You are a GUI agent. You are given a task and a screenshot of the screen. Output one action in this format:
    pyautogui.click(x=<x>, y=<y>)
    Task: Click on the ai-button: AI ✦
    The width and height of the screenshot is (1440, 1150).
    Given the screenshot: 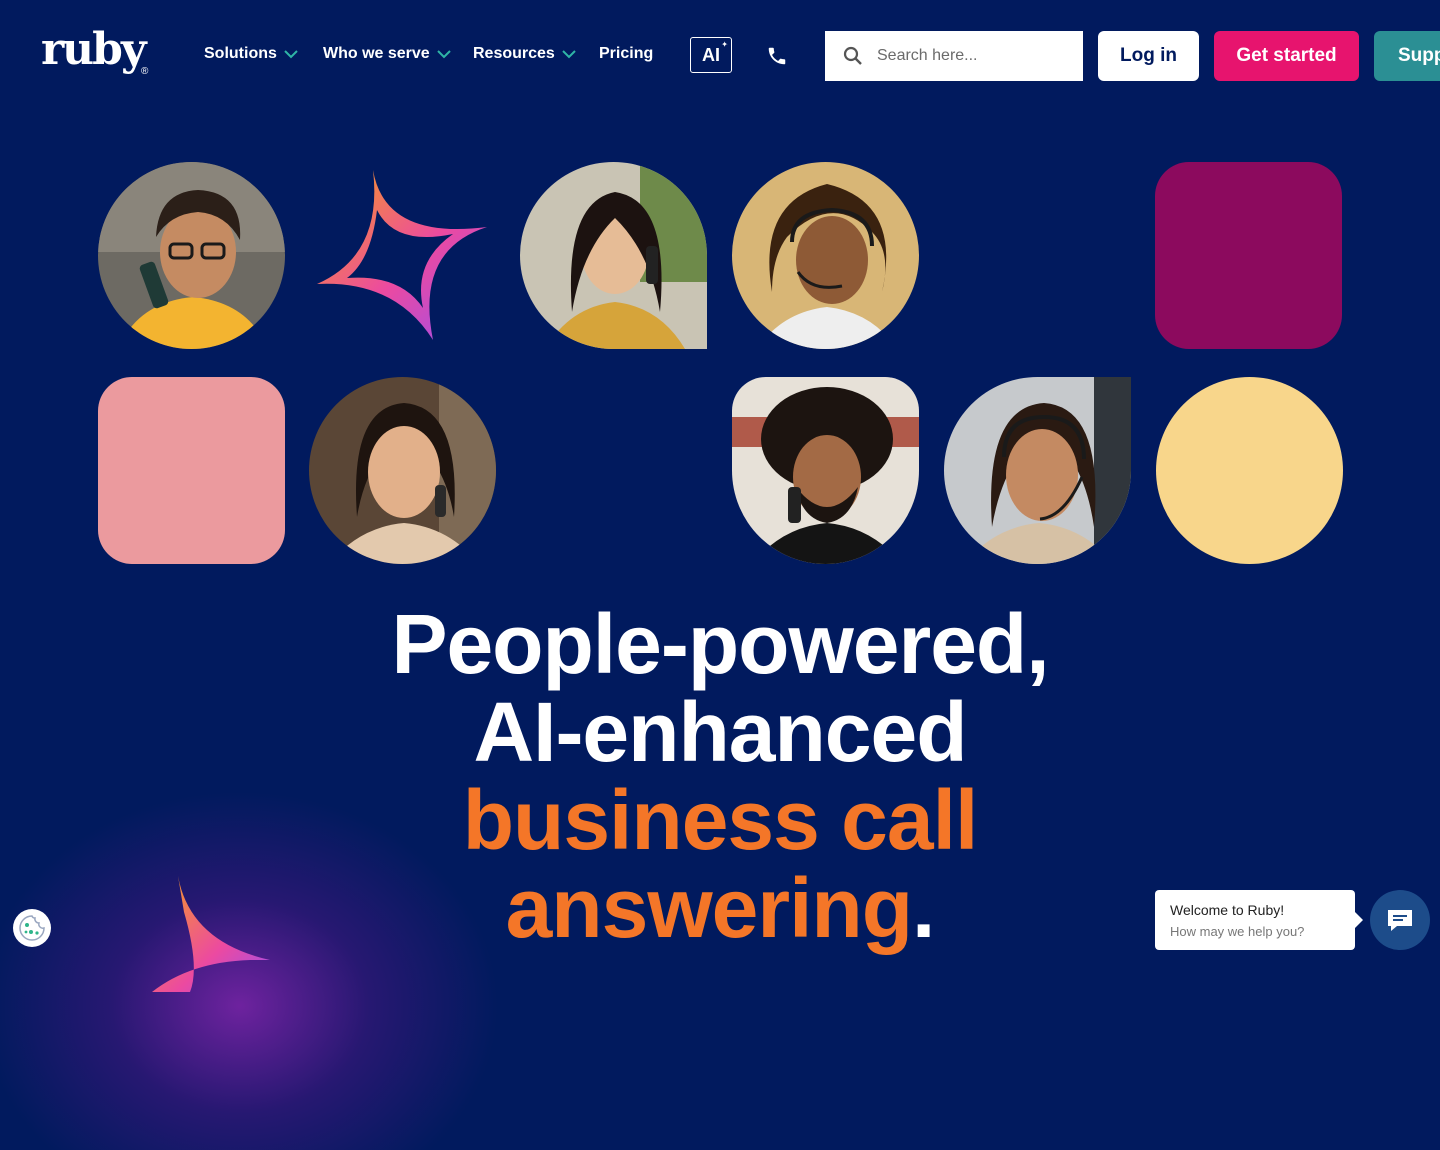 What is the action you would take?
    pyautogui.click(x=711, y=55)
    